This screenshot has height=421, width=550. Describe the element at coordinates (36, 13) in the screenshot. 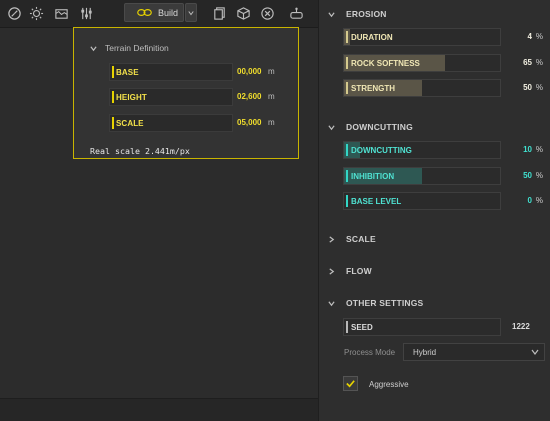

I see `sun-icon` at that location.